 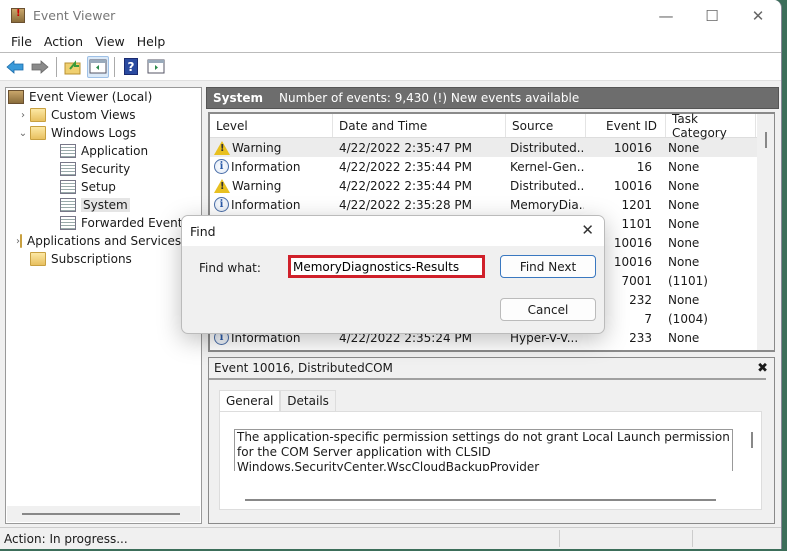 What do you see at coordinates (406, 166) in the screenshot?
I see `date-cell: 4/22/2022 2:35:44 PM` at bounding box center [406, 166].